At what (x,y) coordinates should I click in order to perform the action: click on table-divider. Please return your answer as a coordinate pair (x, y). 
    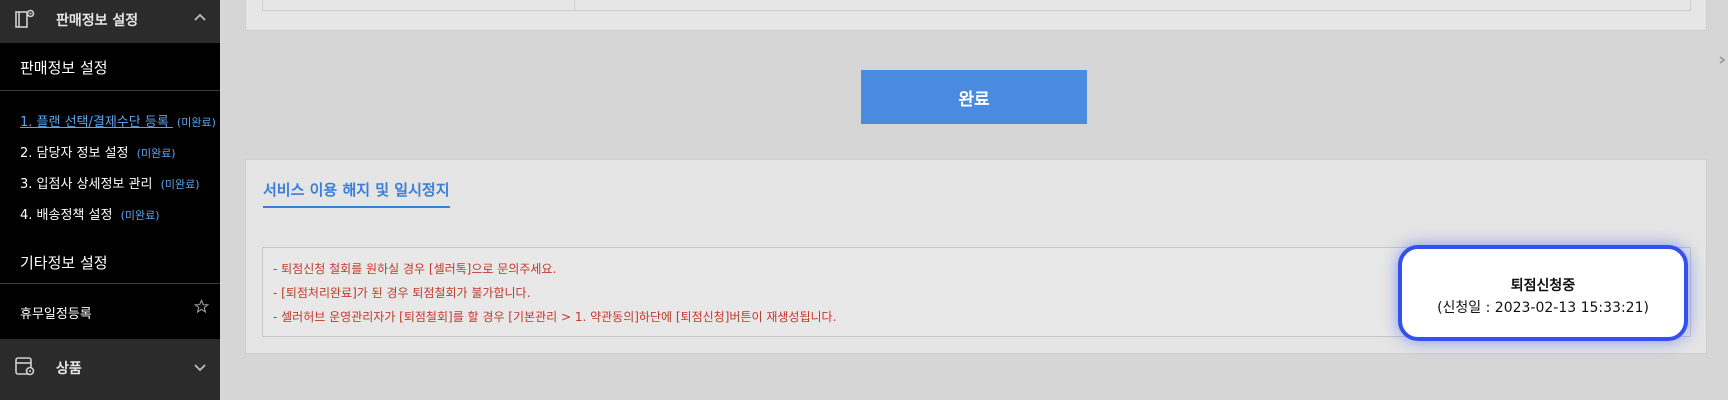
    Looking at the image, I should click on (574, 5).